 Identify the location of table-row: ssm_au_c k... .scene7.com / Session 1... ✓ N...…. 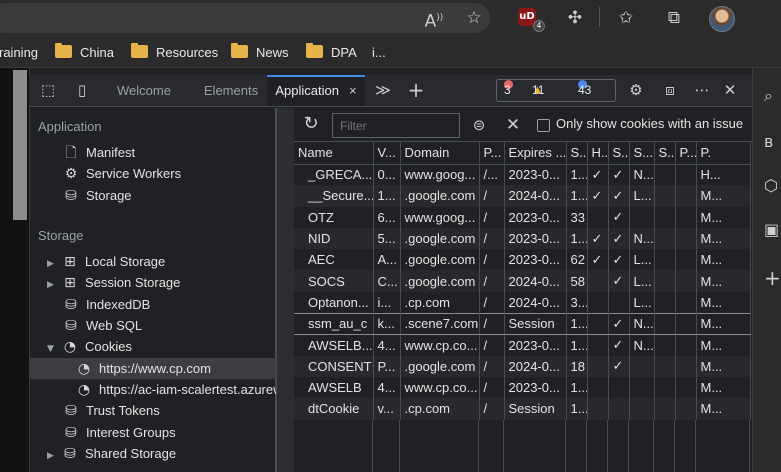
(522, 323).